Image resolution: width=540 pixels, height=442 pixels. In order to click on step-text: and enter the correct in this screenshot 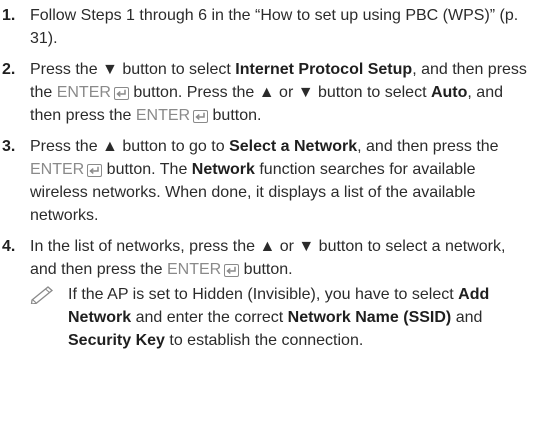, I will do `click(209, 317)`.